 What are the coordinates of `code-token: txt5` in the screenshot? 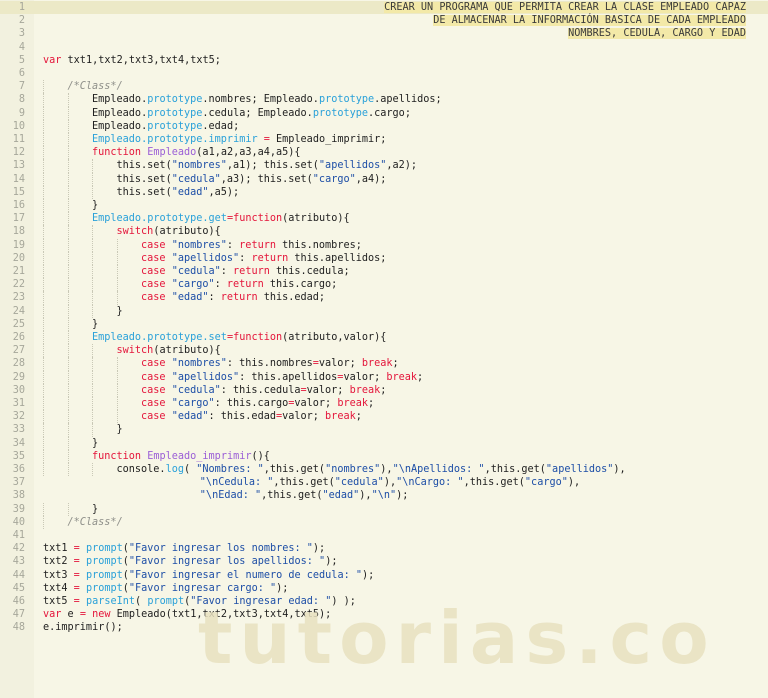 It's located at (58, 601).